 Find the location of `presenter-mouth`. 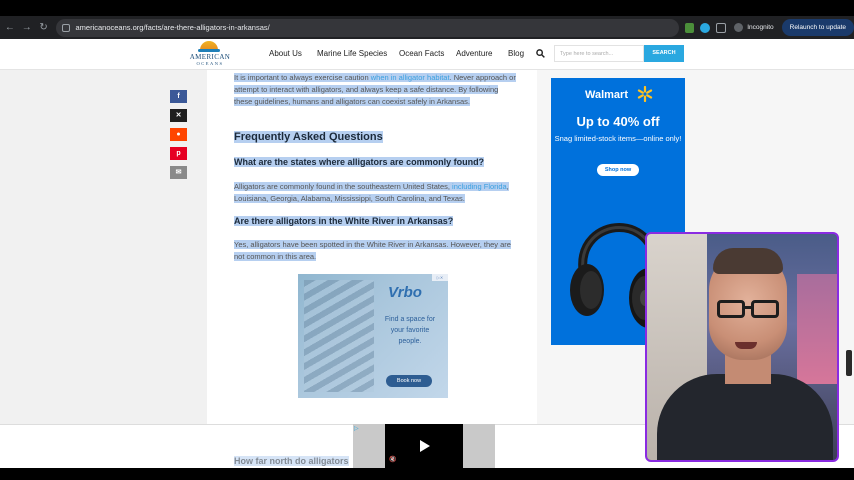

presenter-mouth is located at coordinates (746, 345).